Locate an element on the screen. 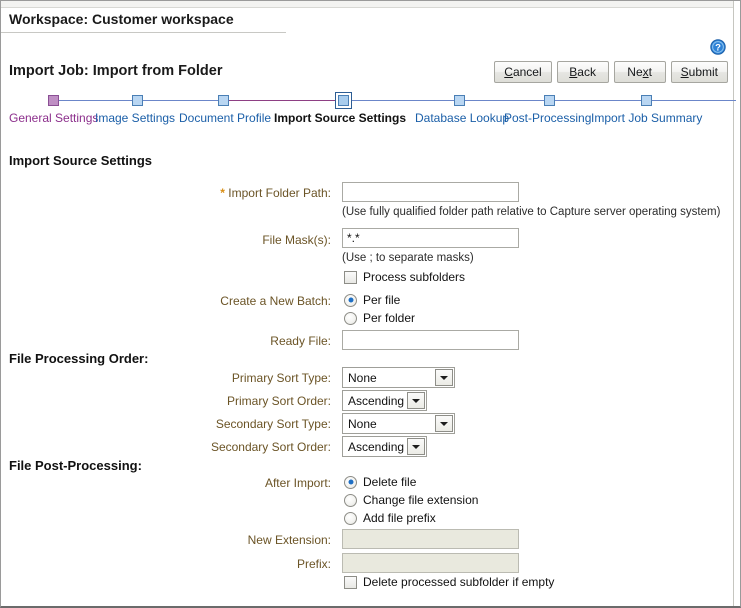 The width and height of the screenshot is (741, 608). secondary-sort-order-label: Secondary Sort Order: is located at coordinates (270, 447).